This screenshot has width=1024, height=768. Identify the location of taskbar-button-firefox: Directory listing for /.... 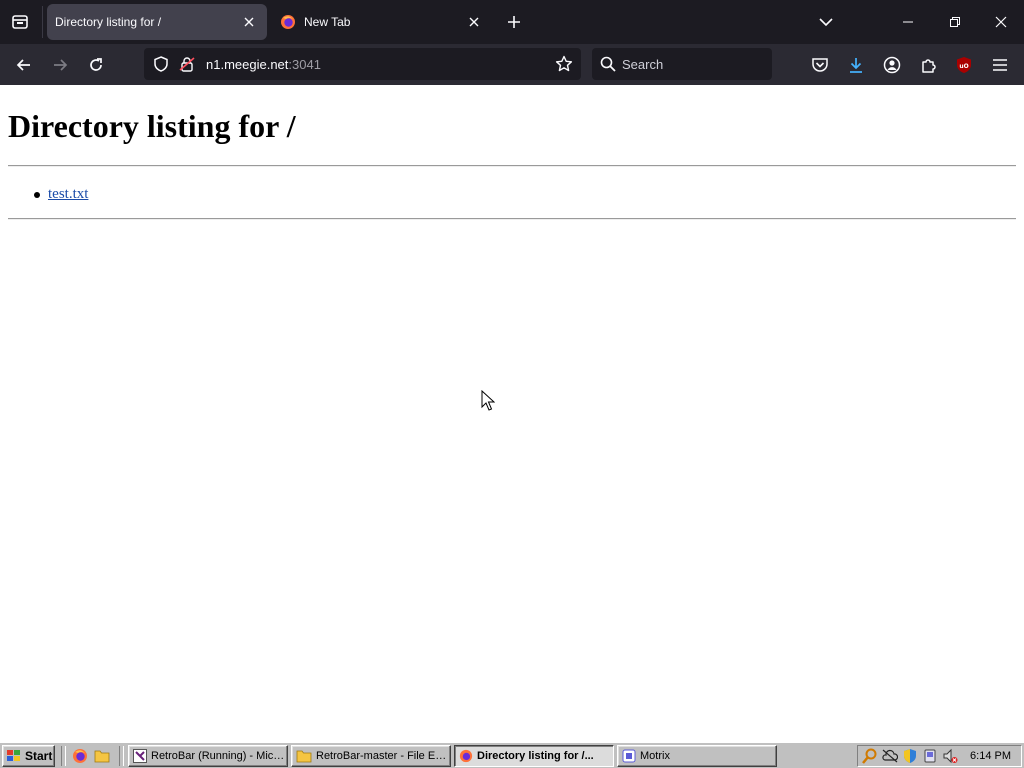
(534, 756).